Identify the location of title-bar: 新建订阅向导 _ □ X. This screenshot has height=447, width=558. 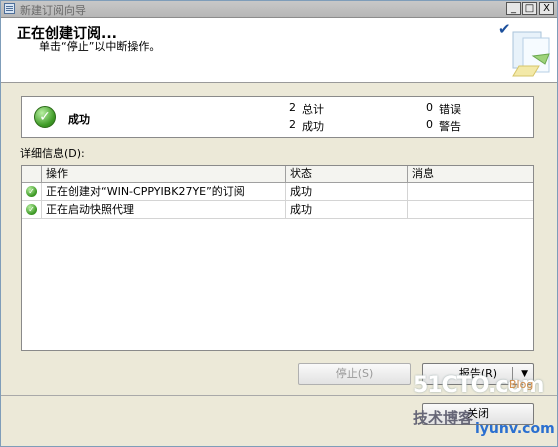
(279, 9).